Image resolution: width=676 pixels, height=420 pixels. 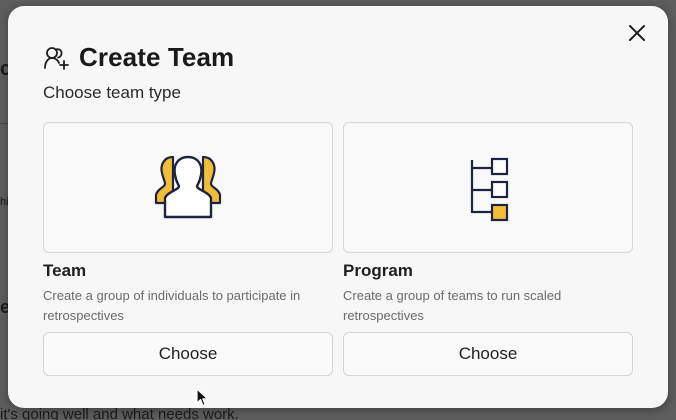 I want to click on choose-program-button: Choose, so click(x=488, y=354).